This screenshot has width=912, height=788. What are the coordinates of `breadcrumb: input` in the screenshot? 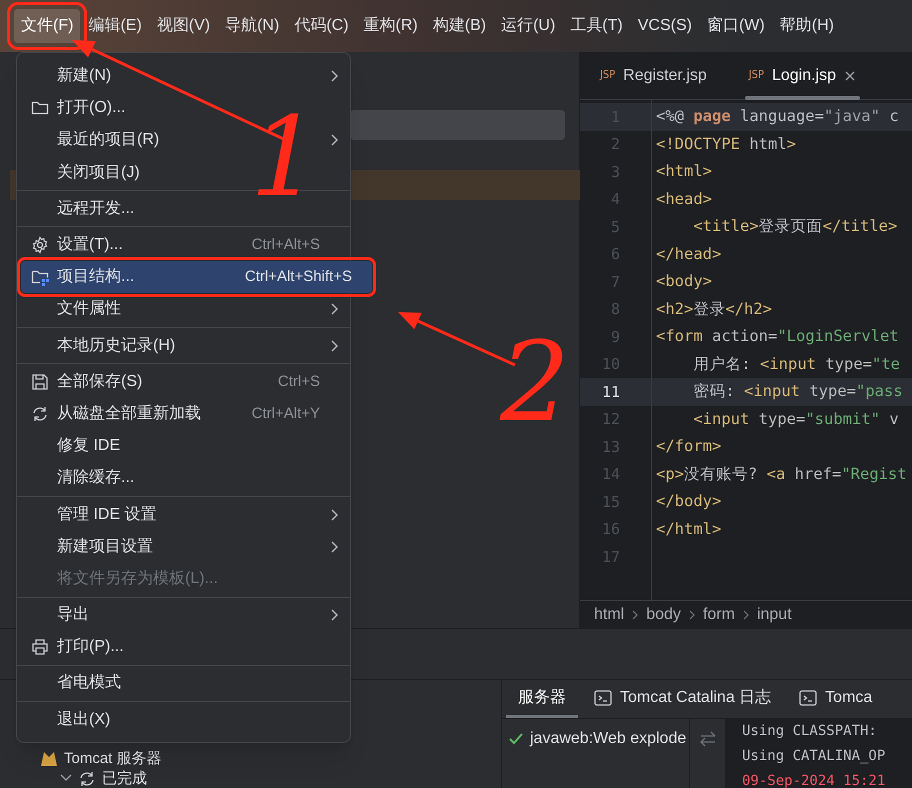 It's located at (774, 614).